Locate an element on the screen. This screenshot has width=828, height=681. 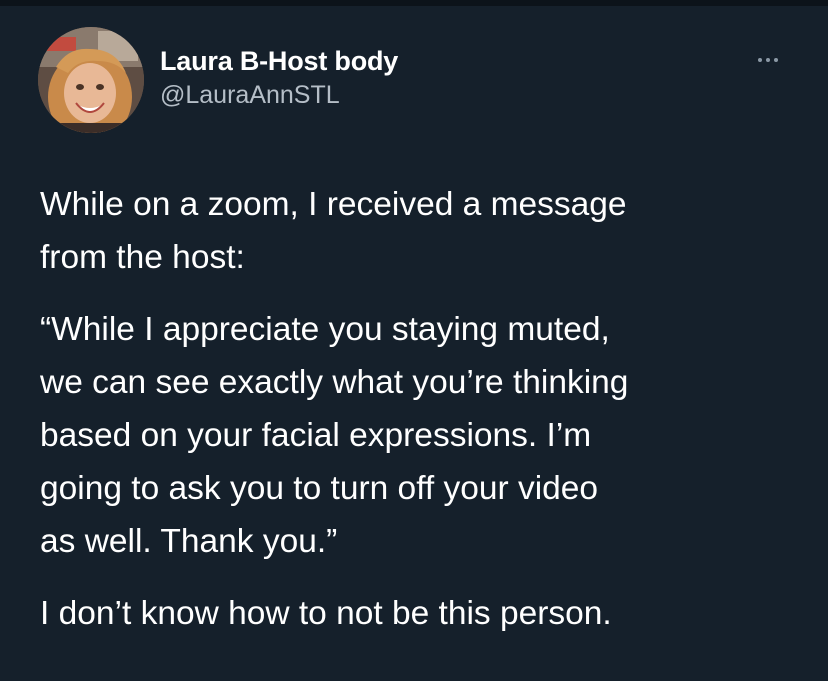
tweet-line: we can see exactly what you’re thinking is located at coordinates (334, 382).